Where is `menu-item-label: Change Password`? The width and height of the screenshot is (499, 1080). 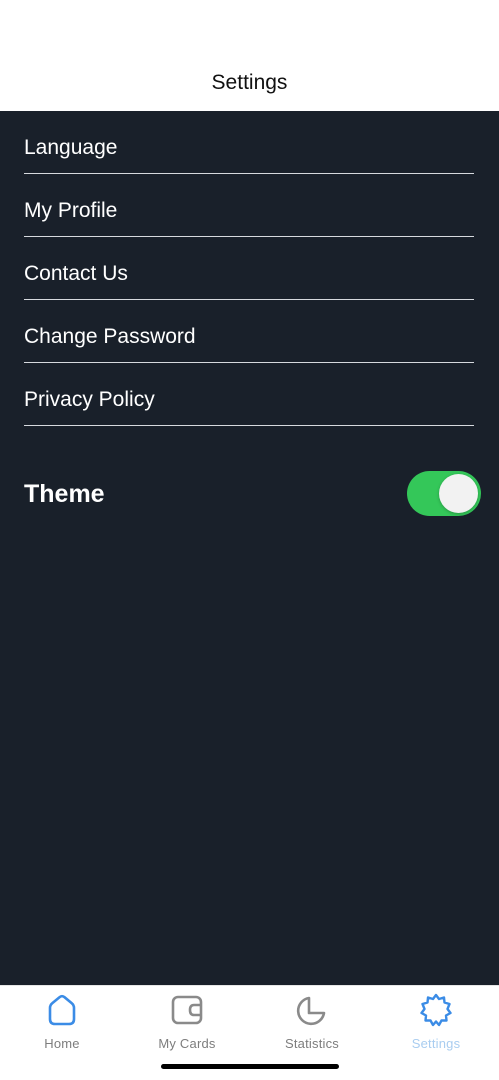 menu-item-label: Change Password is located at coordinates (110, 336).